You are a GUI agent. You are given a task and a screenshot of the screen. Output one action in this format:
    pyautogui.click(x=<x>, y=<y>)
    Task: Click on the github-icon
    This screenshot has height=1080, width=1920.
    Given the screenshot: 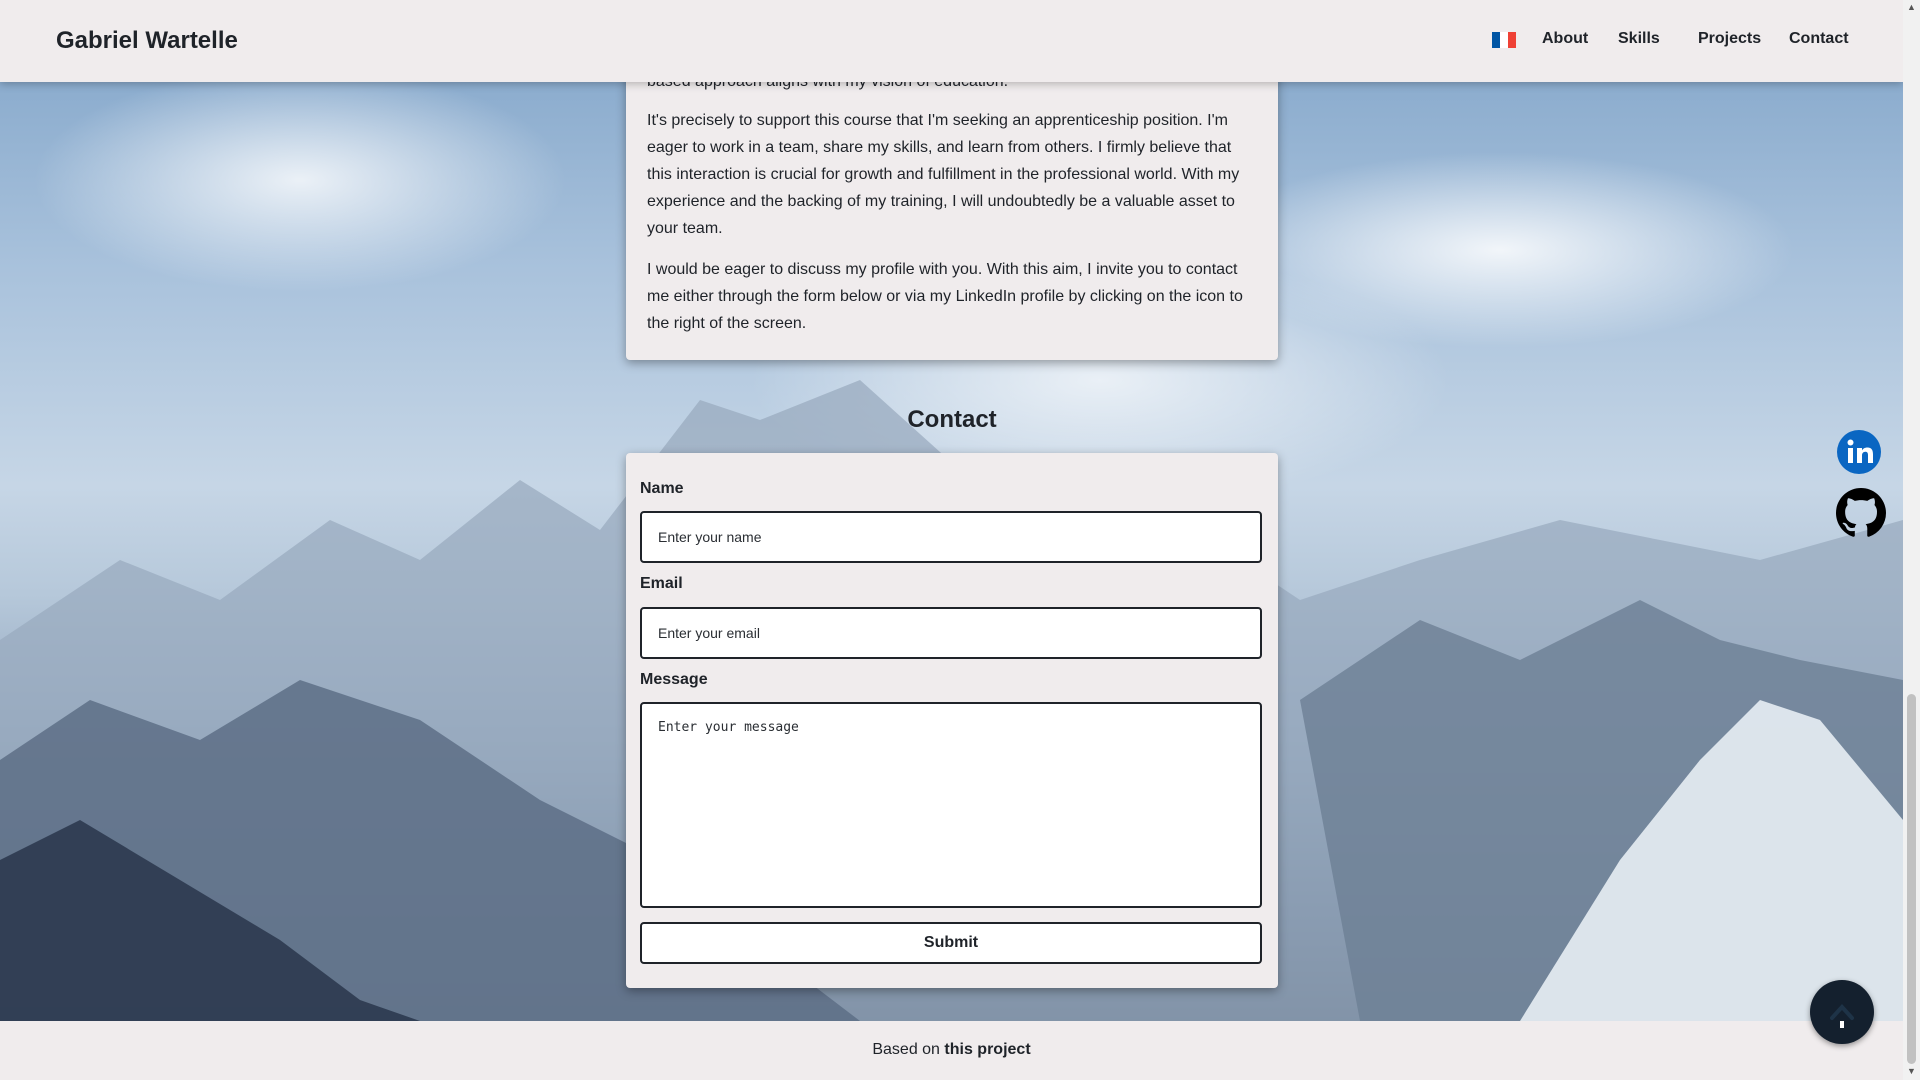 What is the action you would take?
    pyautogui.click(x=1861, y=512)
    